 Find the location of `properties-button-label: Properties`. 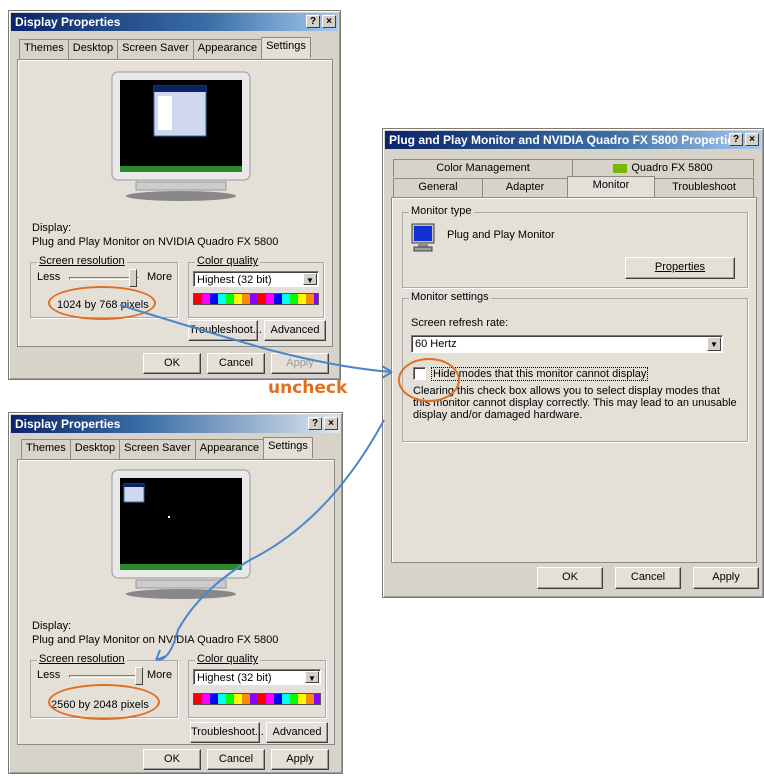

properties-button-label: Properties is located at coordinates (680, 267).